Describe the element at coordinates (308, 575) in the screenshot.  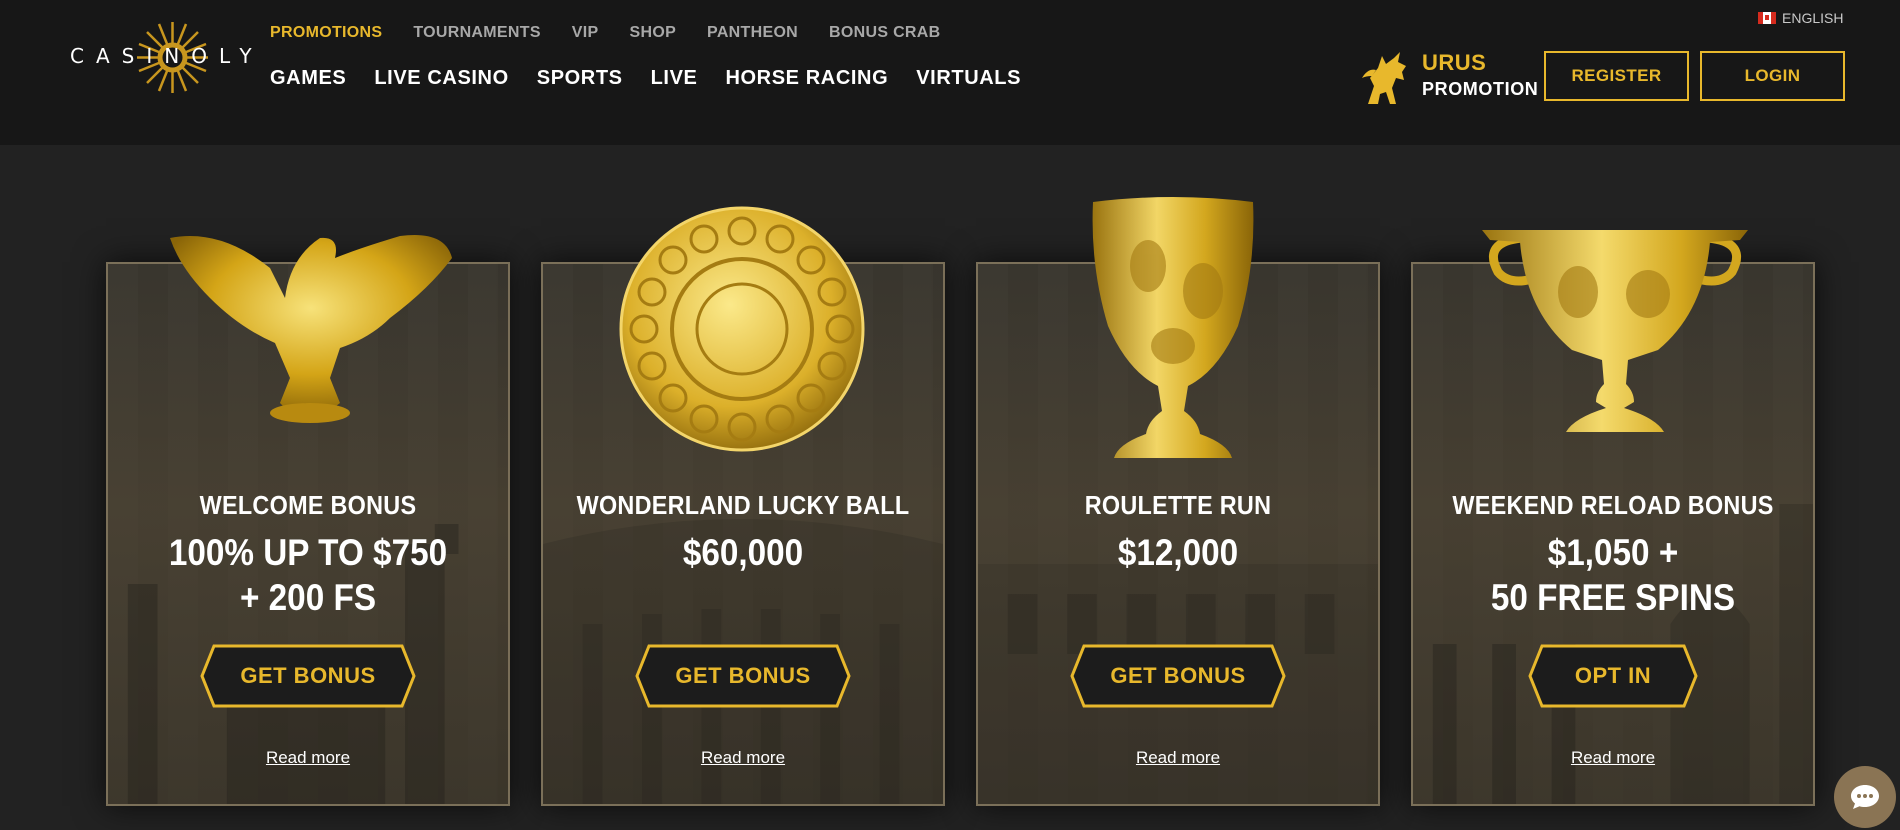
I see `card-amount: 100% UP TO $750 + 200 FS` at that location.